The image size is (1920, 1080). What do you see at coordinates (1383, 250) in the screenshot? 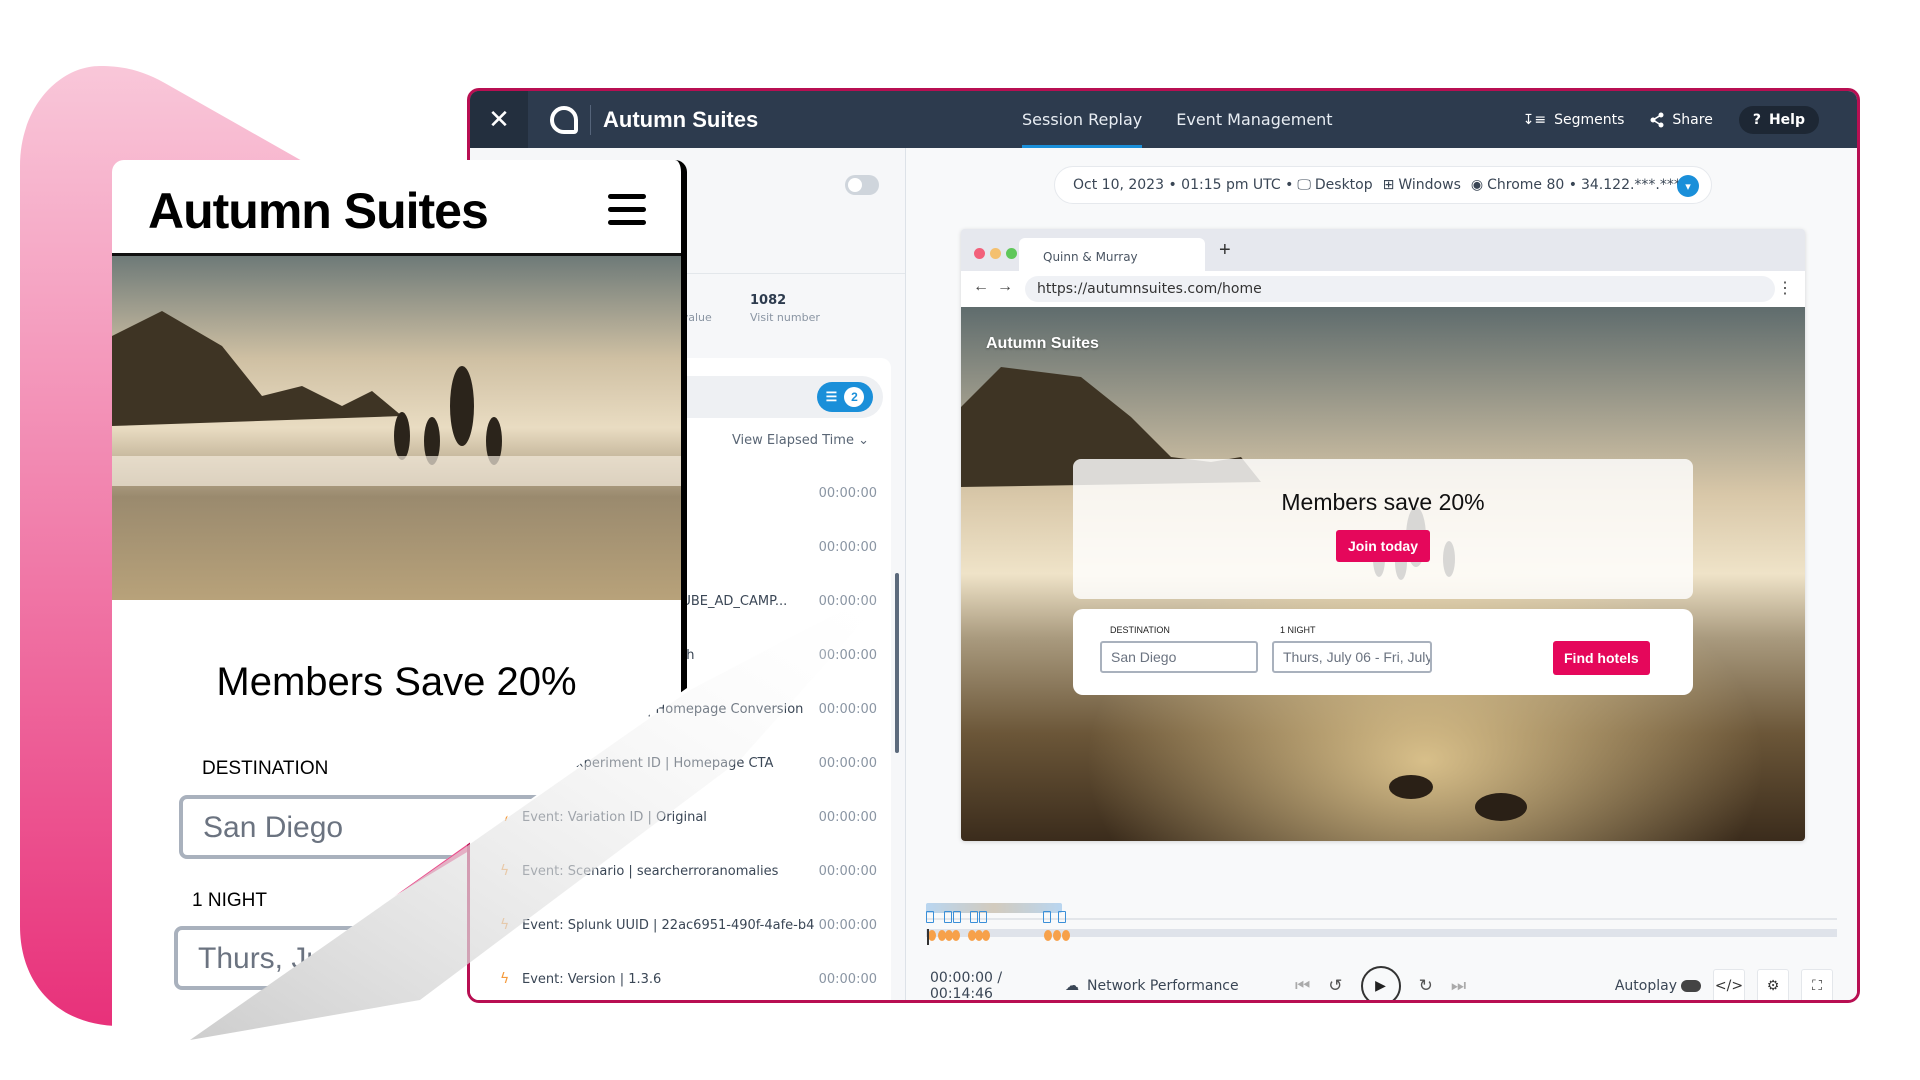
I see `browser-tab-strip: Quinn & Murray +` at bounding box center [1383, 250].